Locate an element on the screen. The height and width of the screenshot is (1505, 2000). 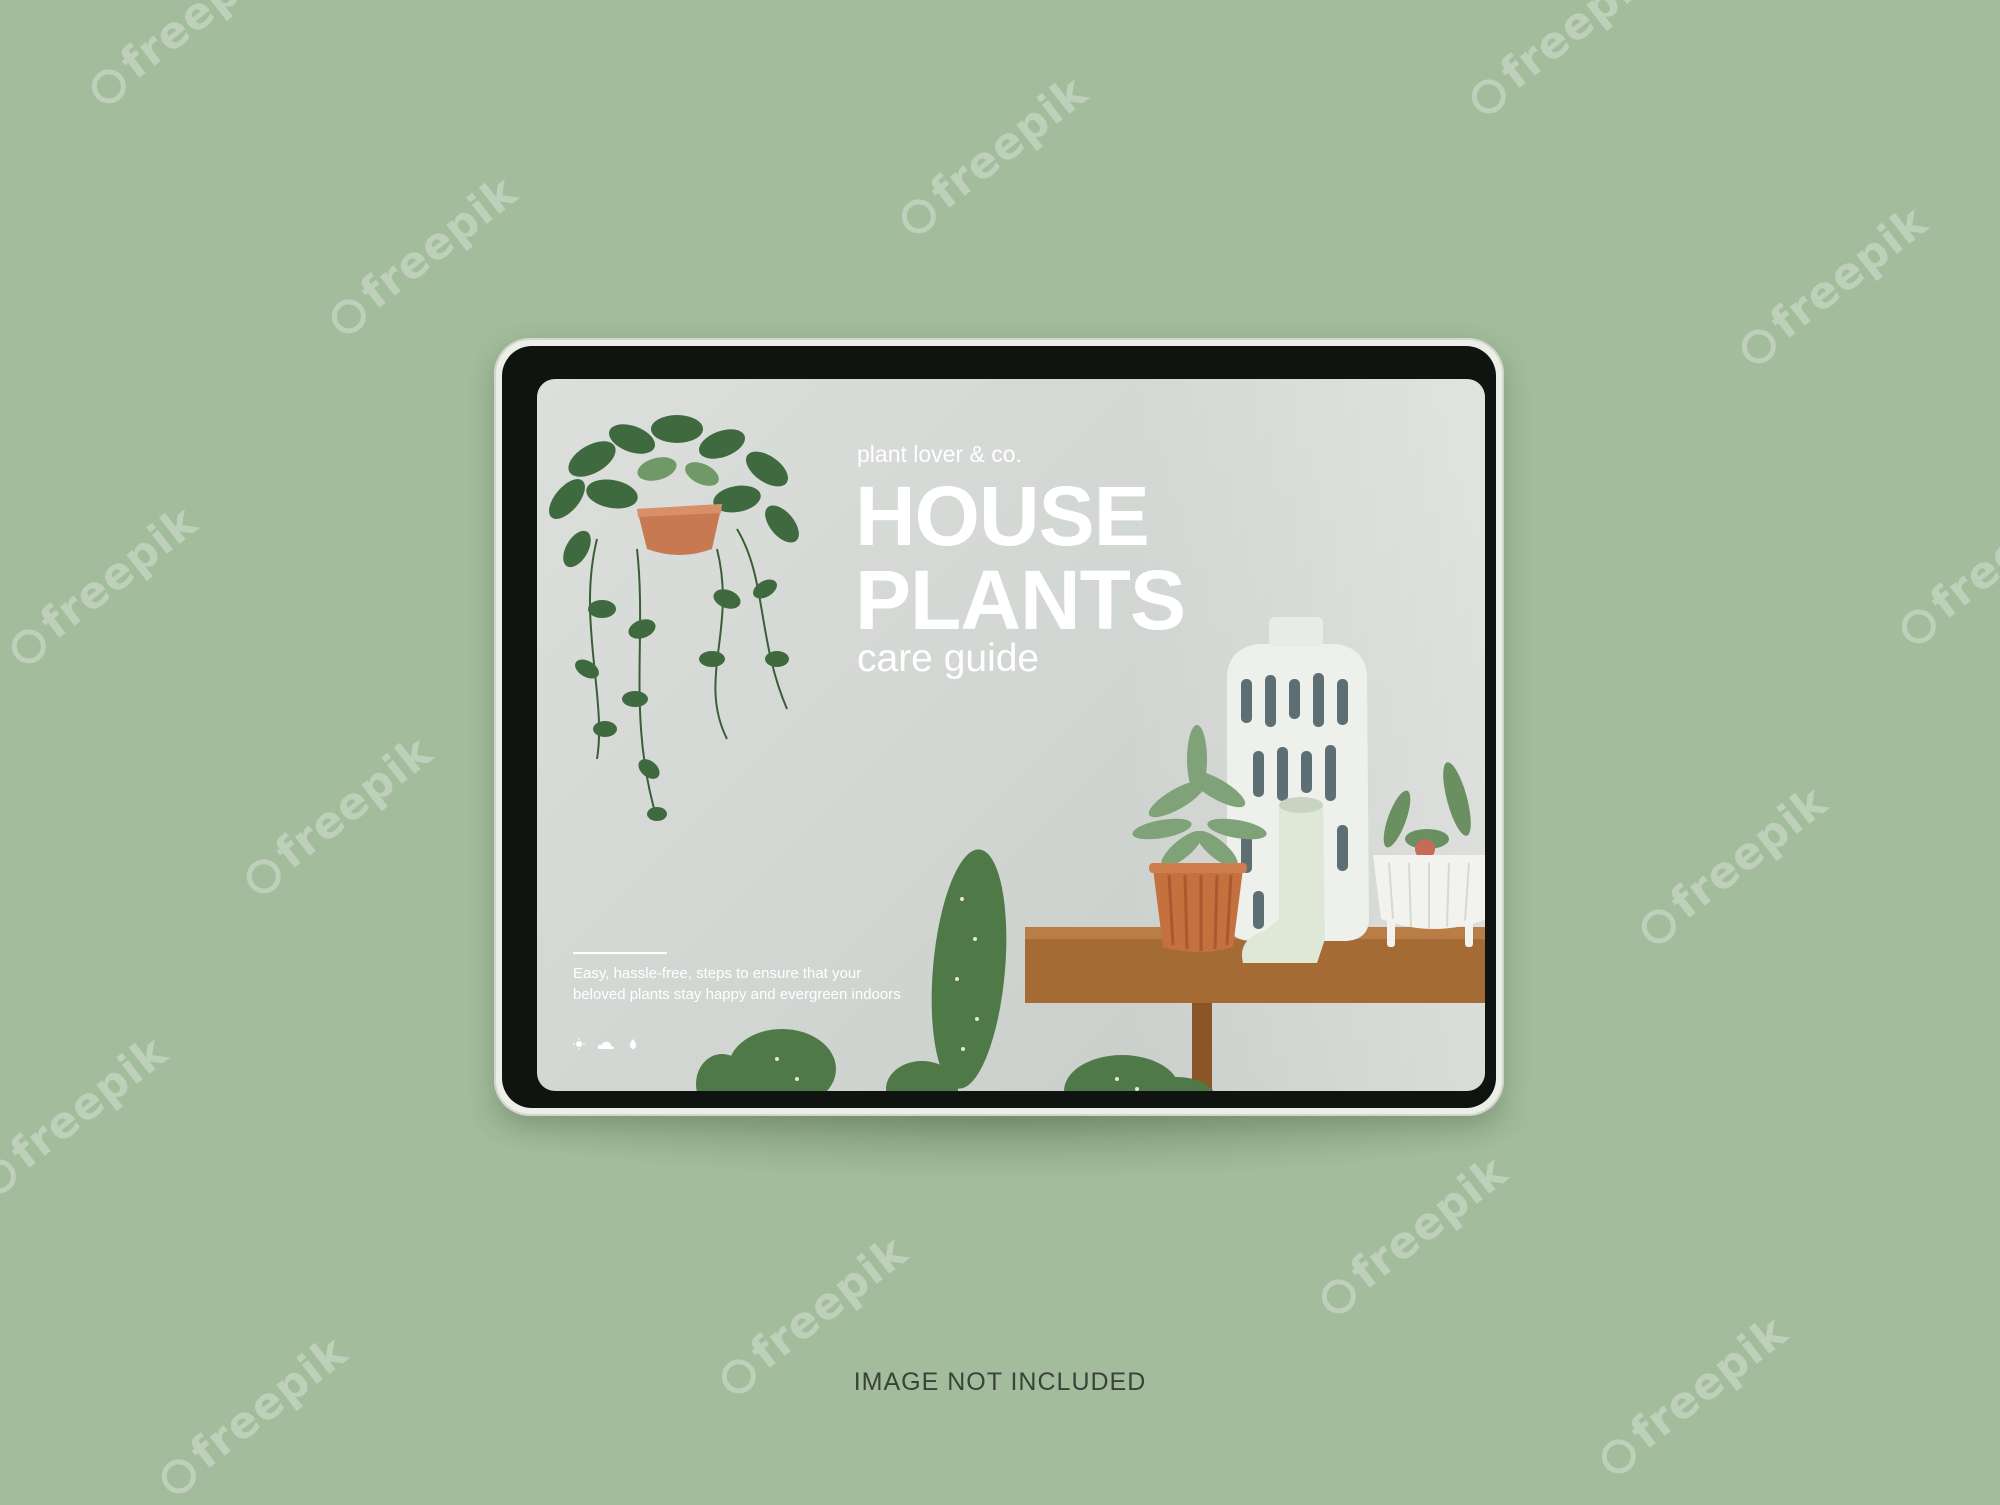
sun-icon is located at coordinates (579, 1043).